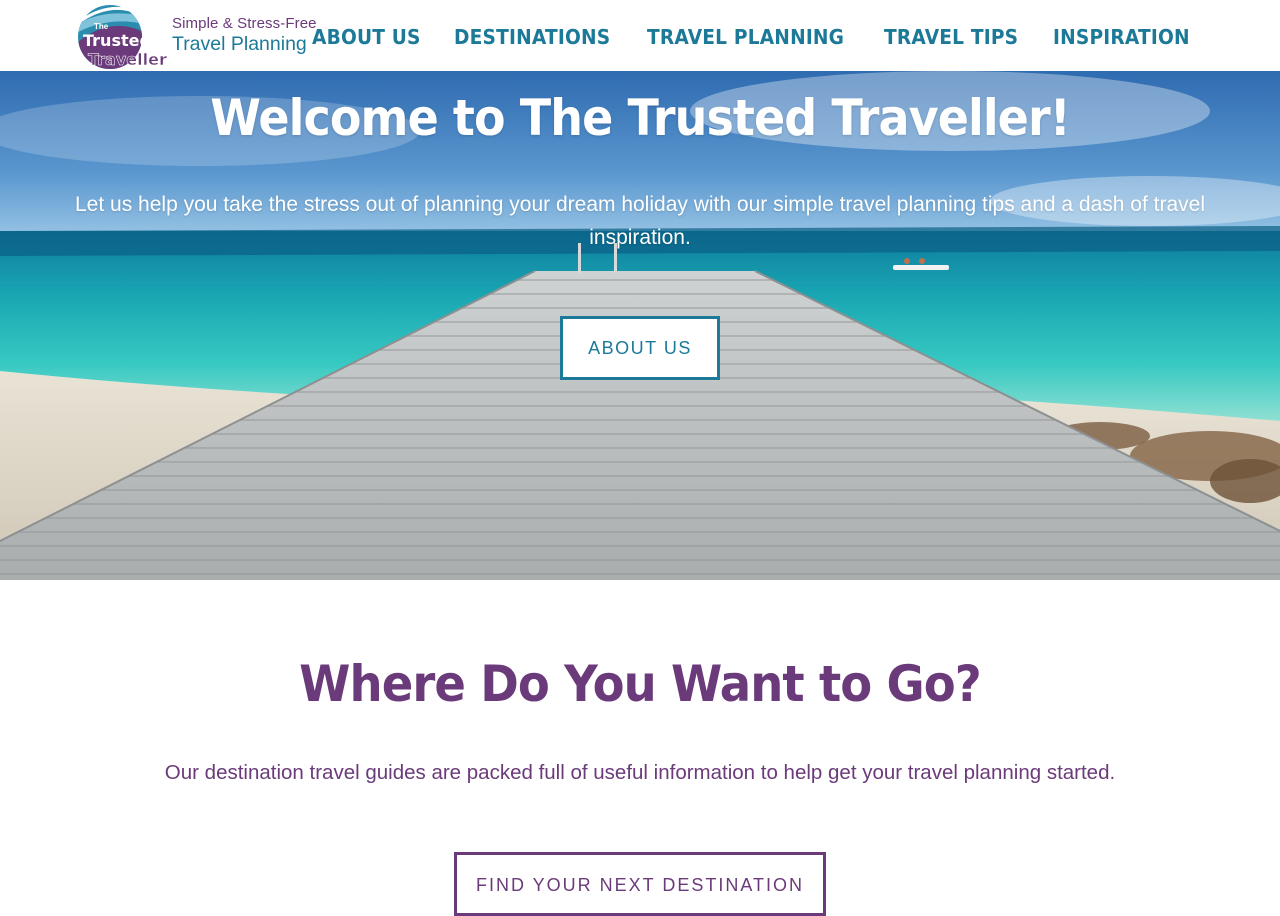 Image resolution: width=1280 pixels, height=916 pixels. I want to click on logo-mark-line1: Trusted, so click(117, 40).